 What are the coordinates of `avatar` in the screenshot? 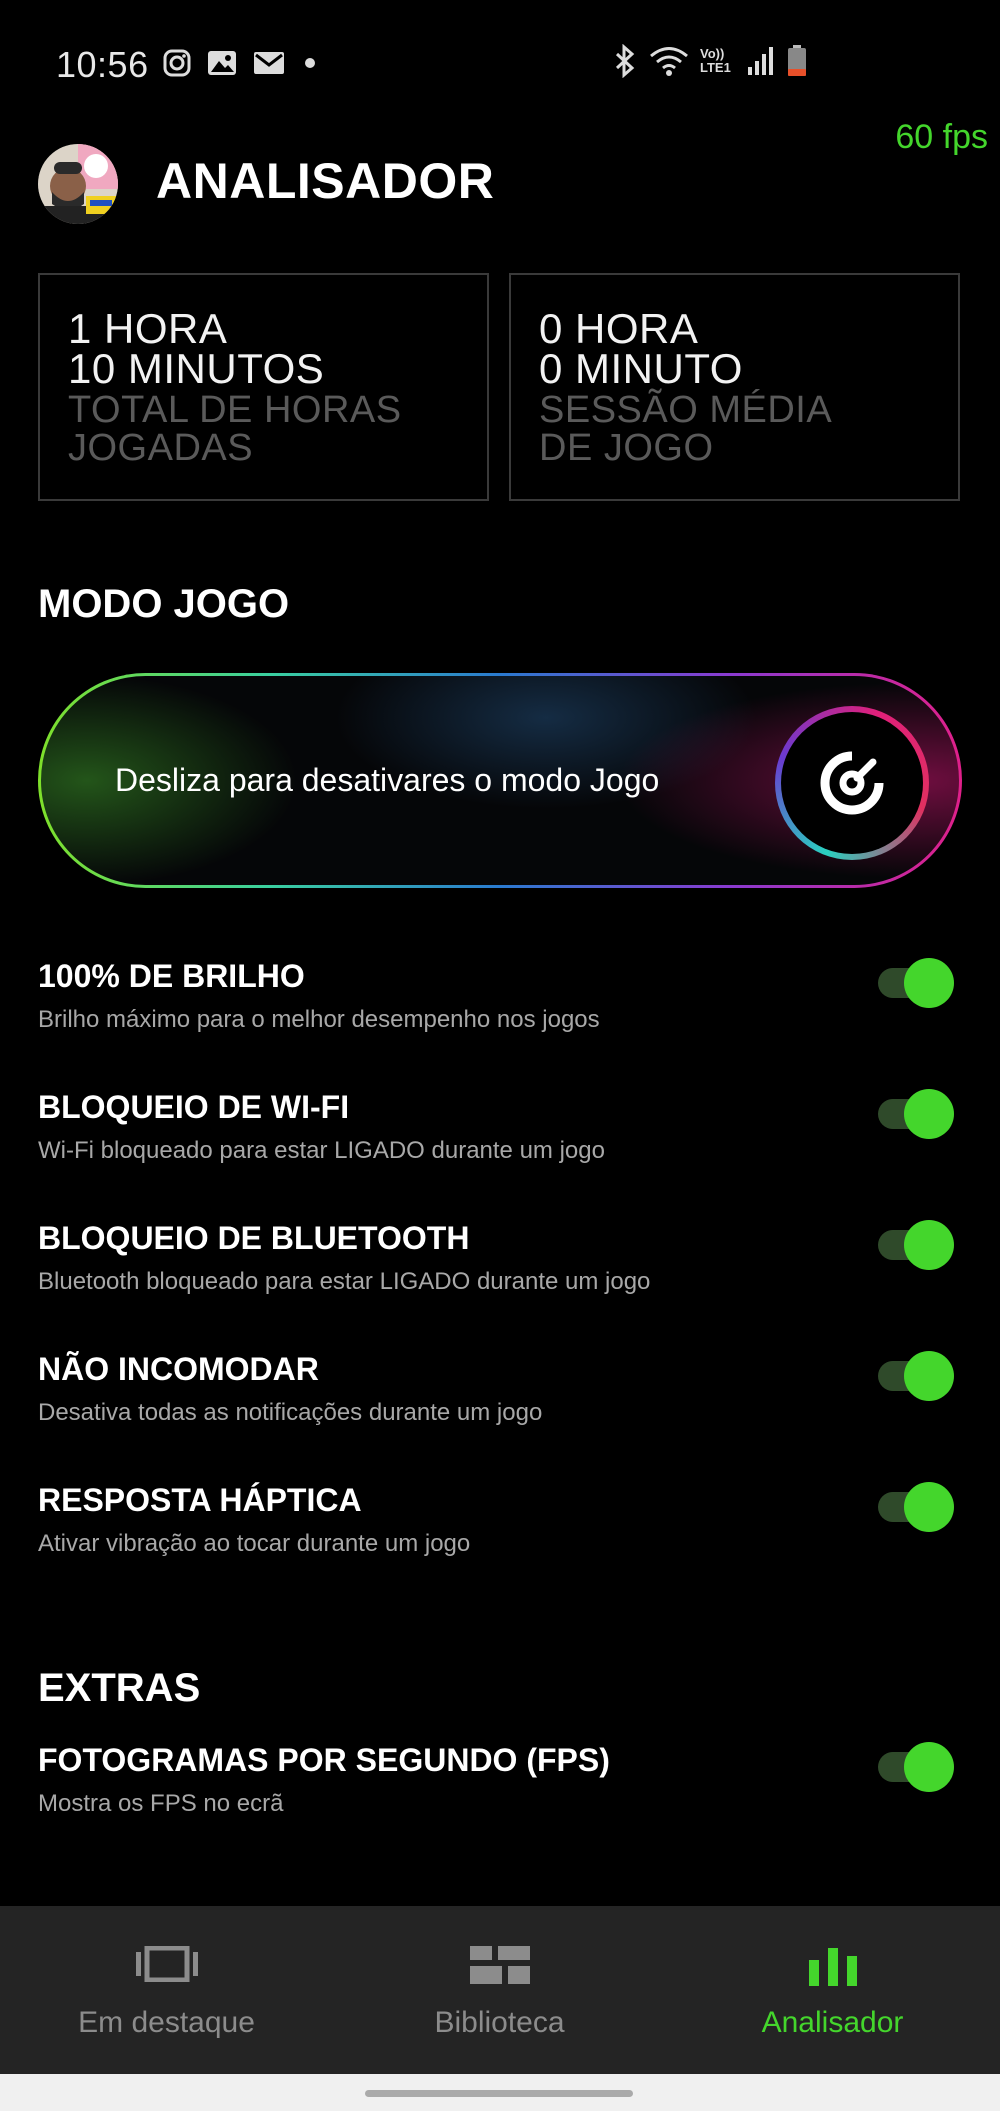 It's located at (78, 184).